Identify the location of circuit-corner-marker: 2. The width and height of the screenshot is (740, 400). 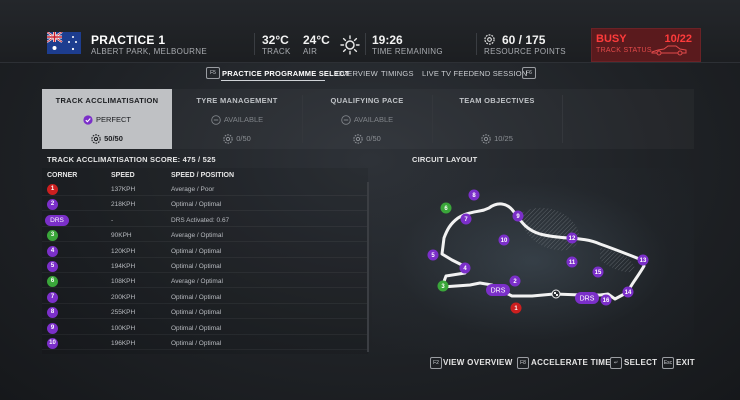
(515, 281).